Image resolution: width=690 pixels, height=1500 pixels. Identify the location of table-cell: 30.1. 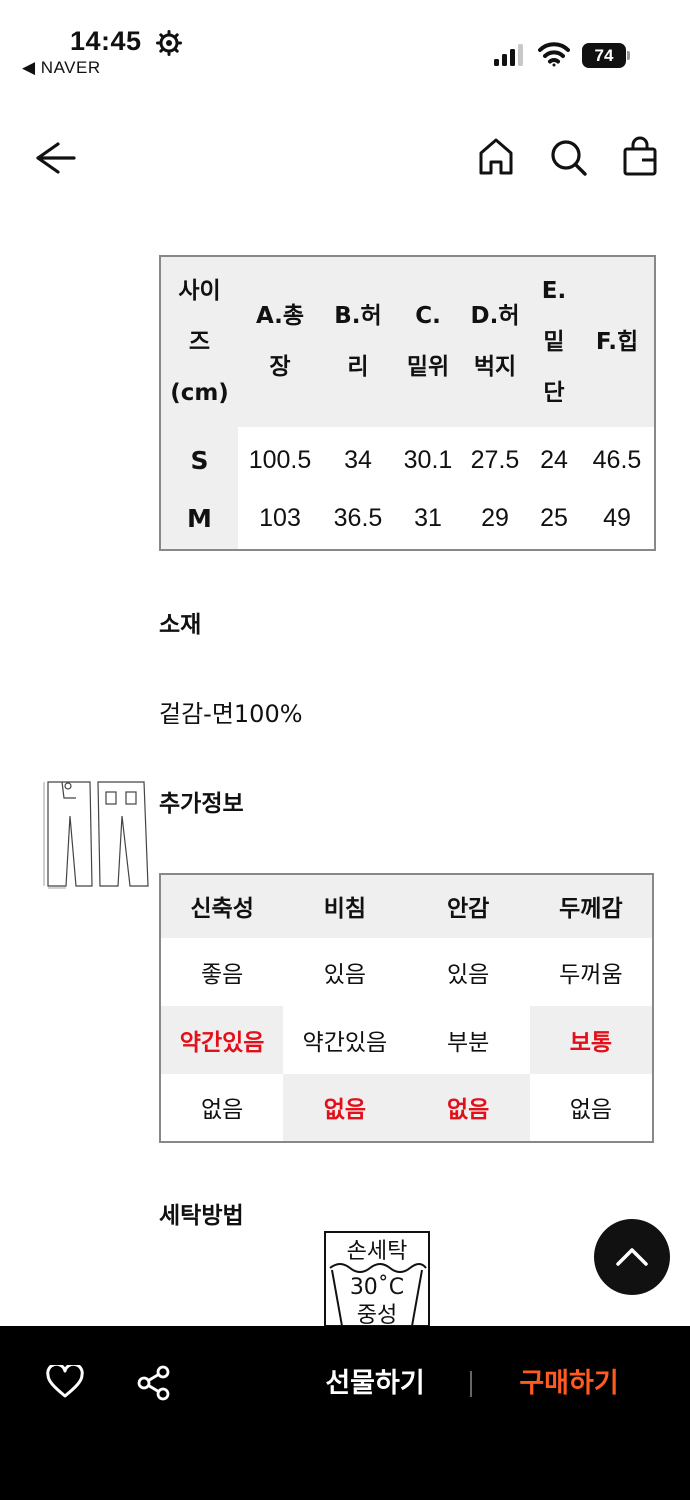
(428, 458).